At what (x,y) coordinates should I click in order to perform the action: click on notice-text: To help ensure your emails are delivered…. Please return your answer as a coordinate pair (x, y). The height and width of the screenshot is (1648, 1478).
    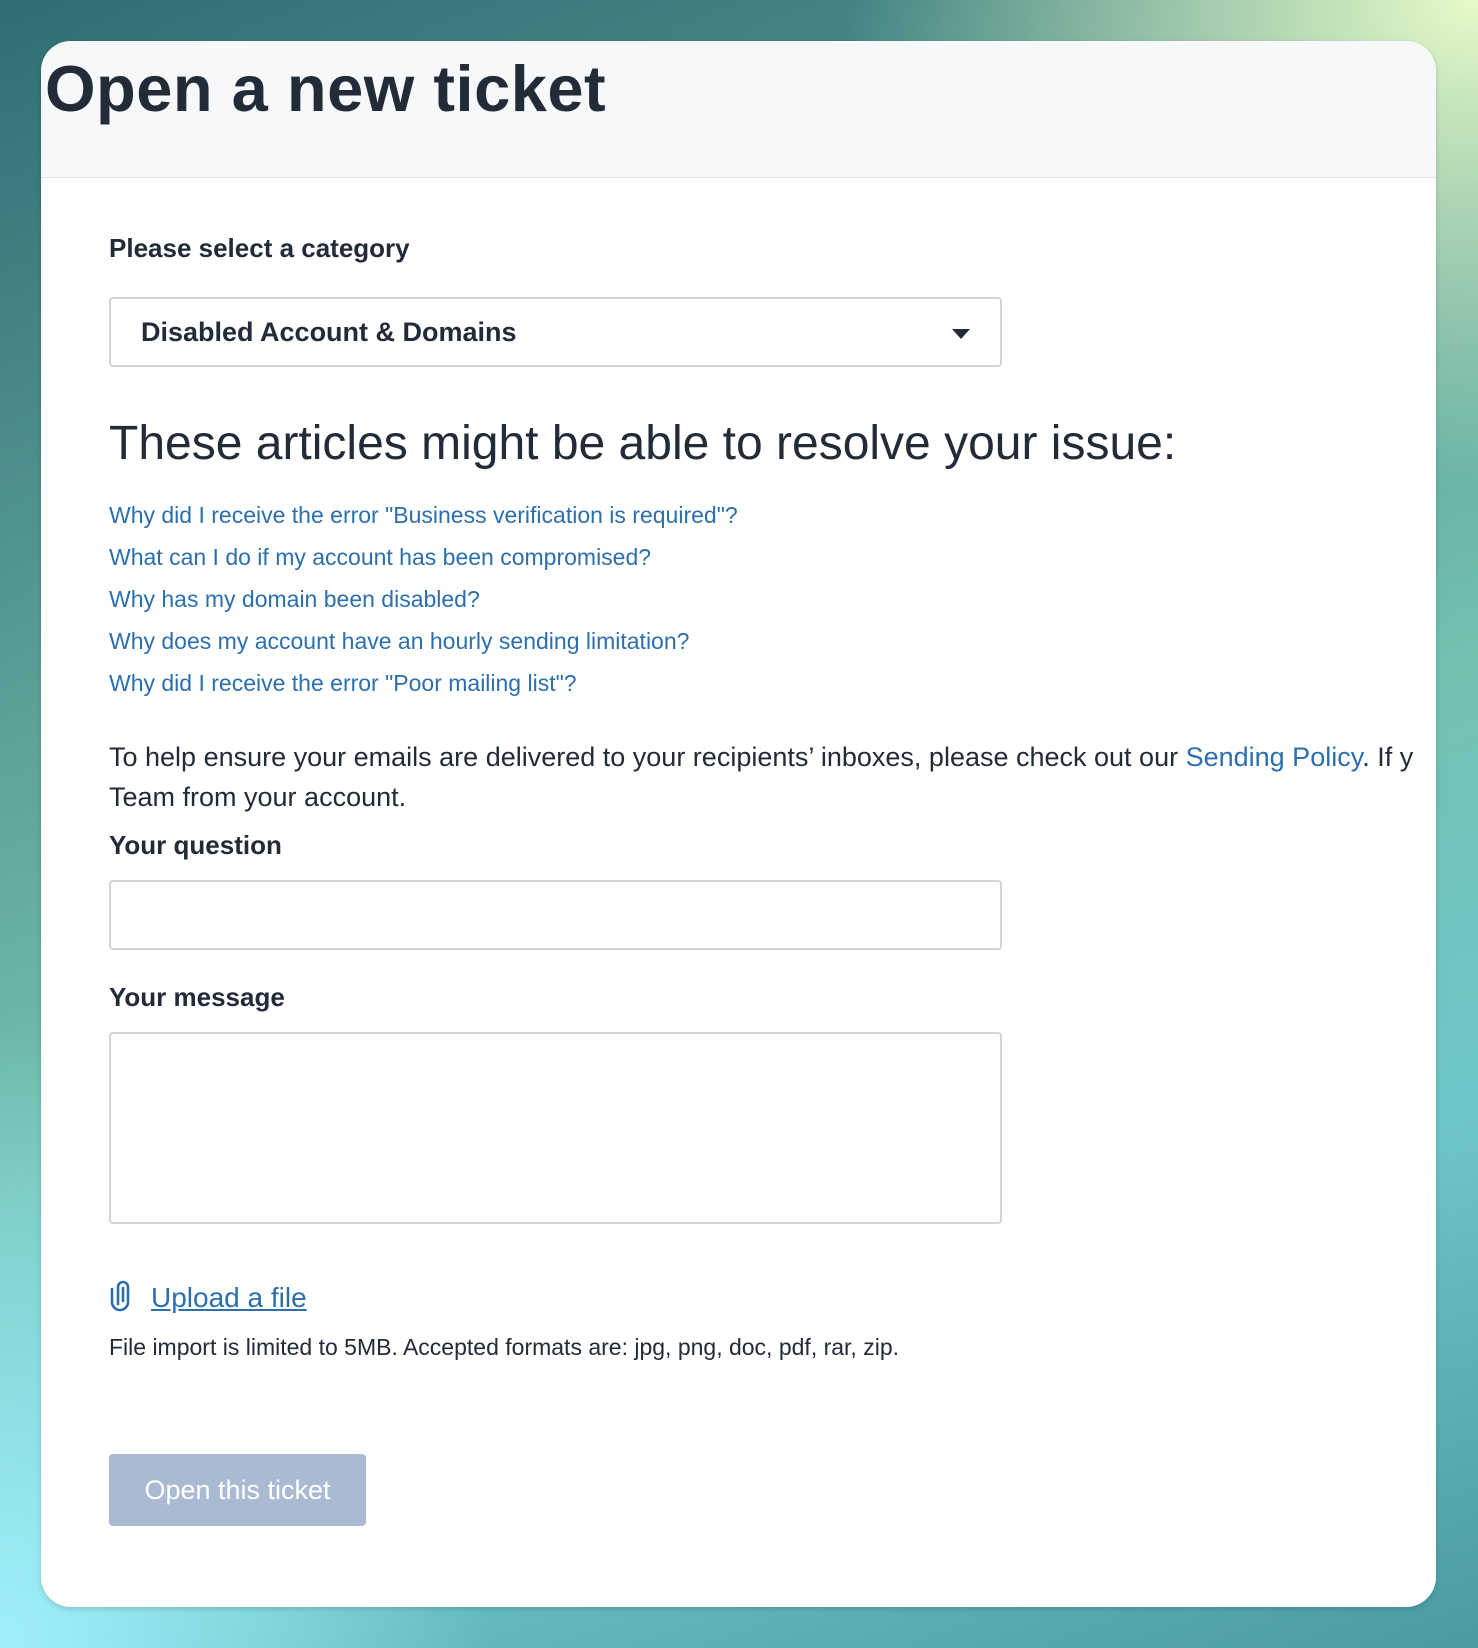
    Looking at the image, I should click on (647, 757).